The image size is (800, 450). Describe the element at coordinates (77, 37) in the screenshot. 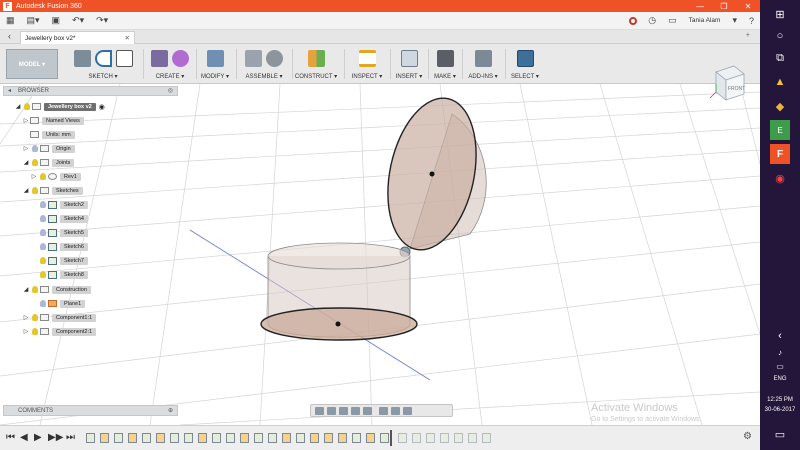

I see `document-tab: Jewellery box v2* ✕` at that location.